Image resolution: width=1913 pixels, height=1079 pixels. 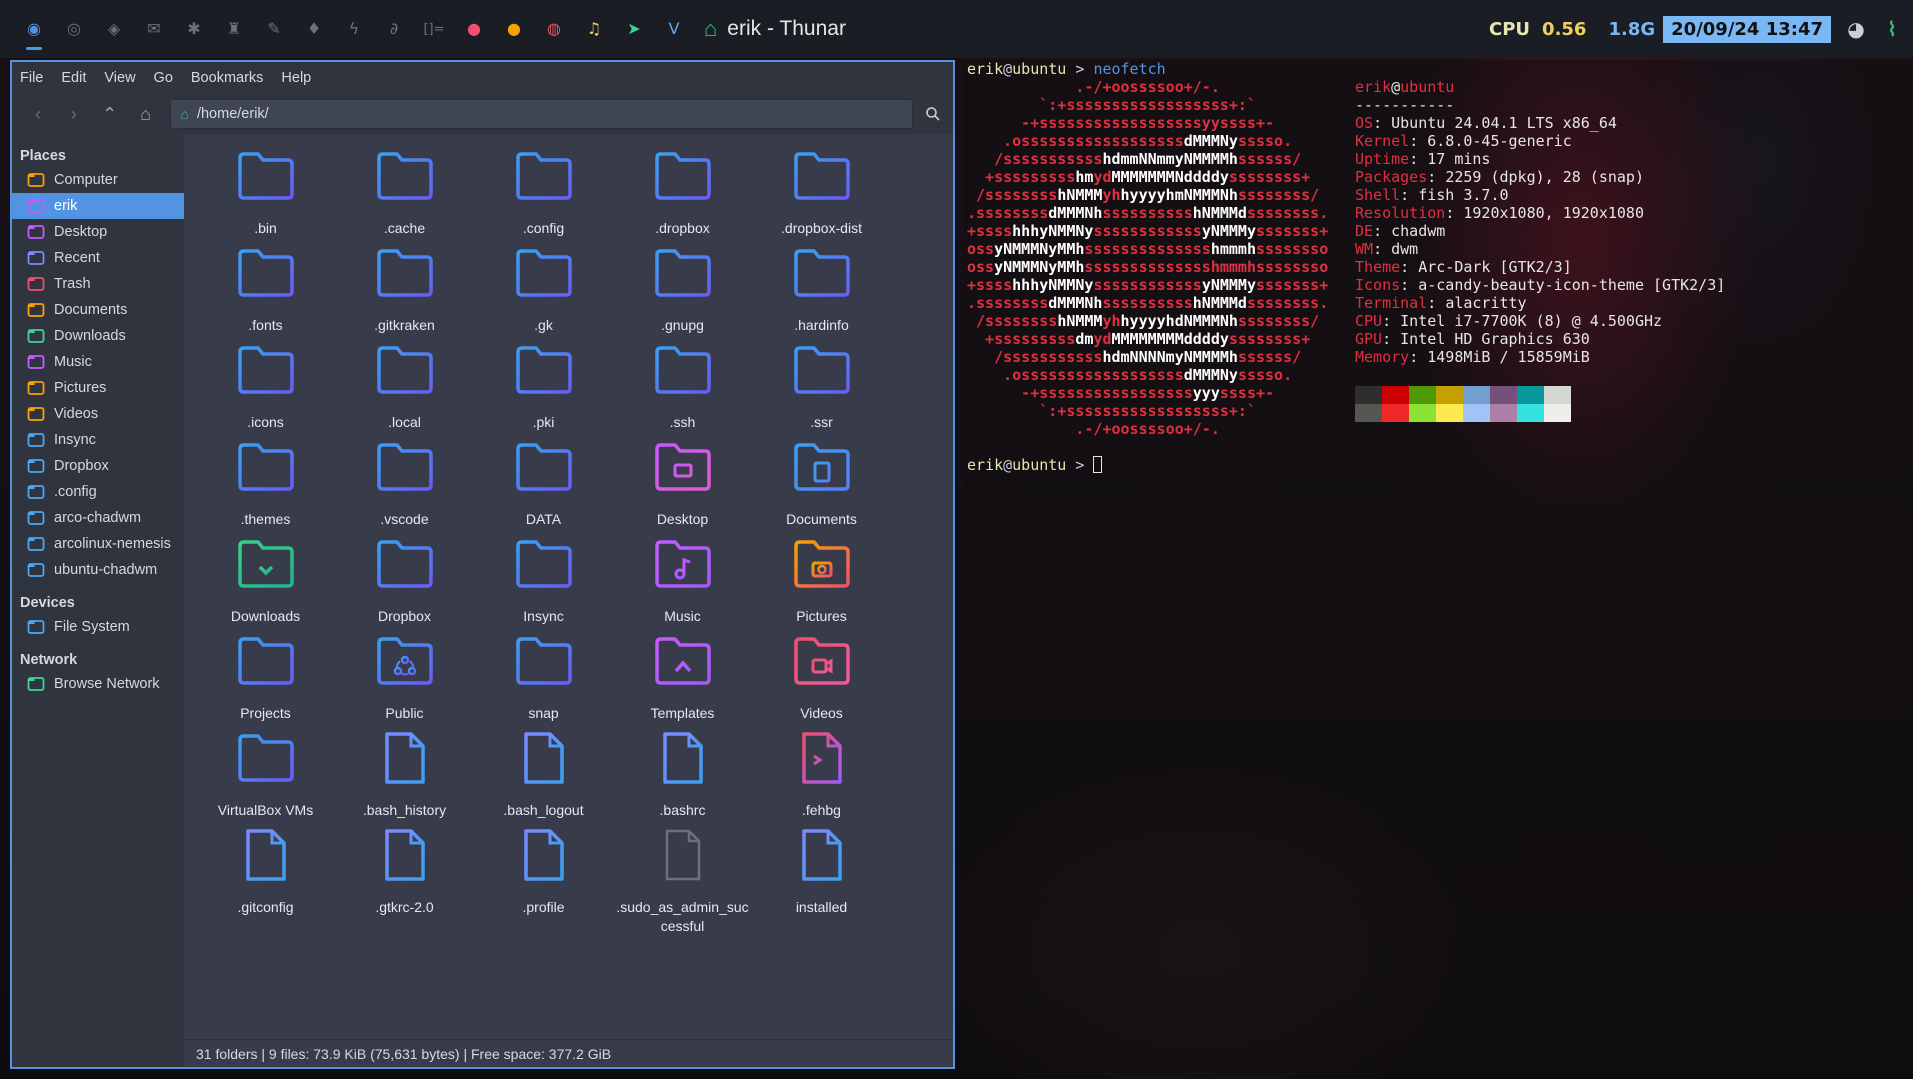 I want to click on folder-item: .dropbox-dist, so click(x=821, y=192).